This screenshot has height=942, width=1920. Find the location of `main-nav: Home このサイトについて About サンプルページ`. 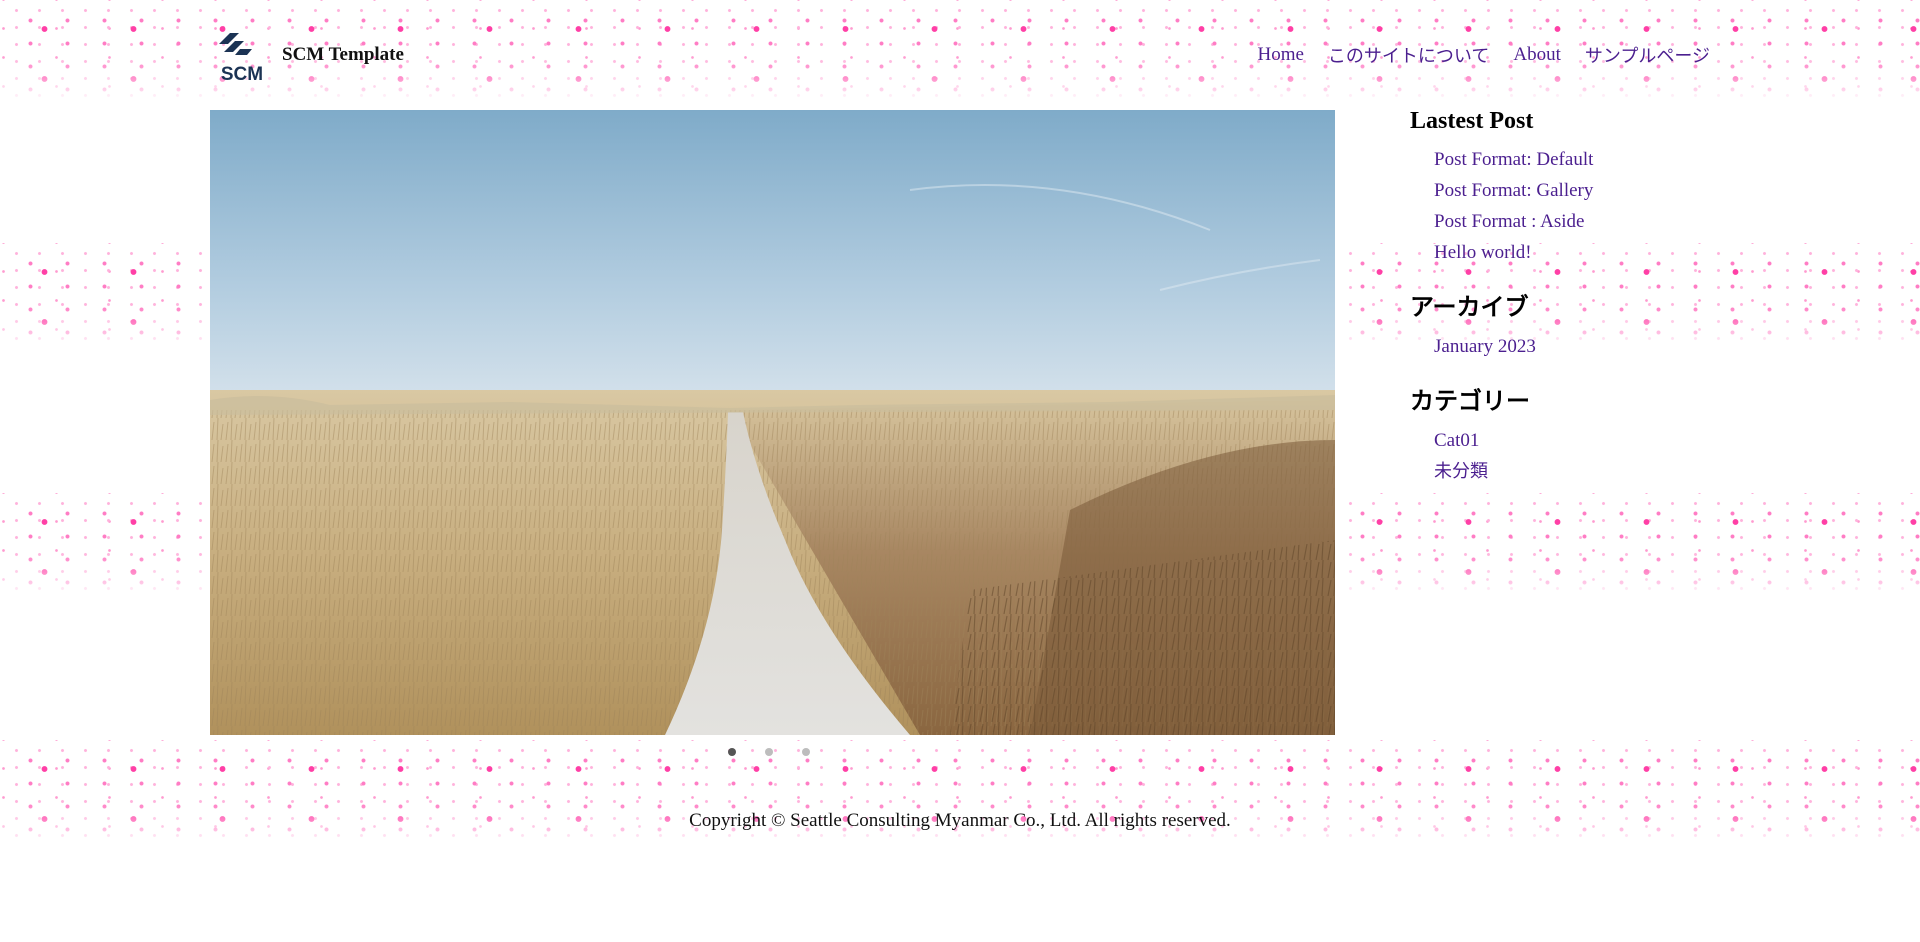

main-nav: Home このサイトについて About サンプルページ is located at coordinates (1483, 55).